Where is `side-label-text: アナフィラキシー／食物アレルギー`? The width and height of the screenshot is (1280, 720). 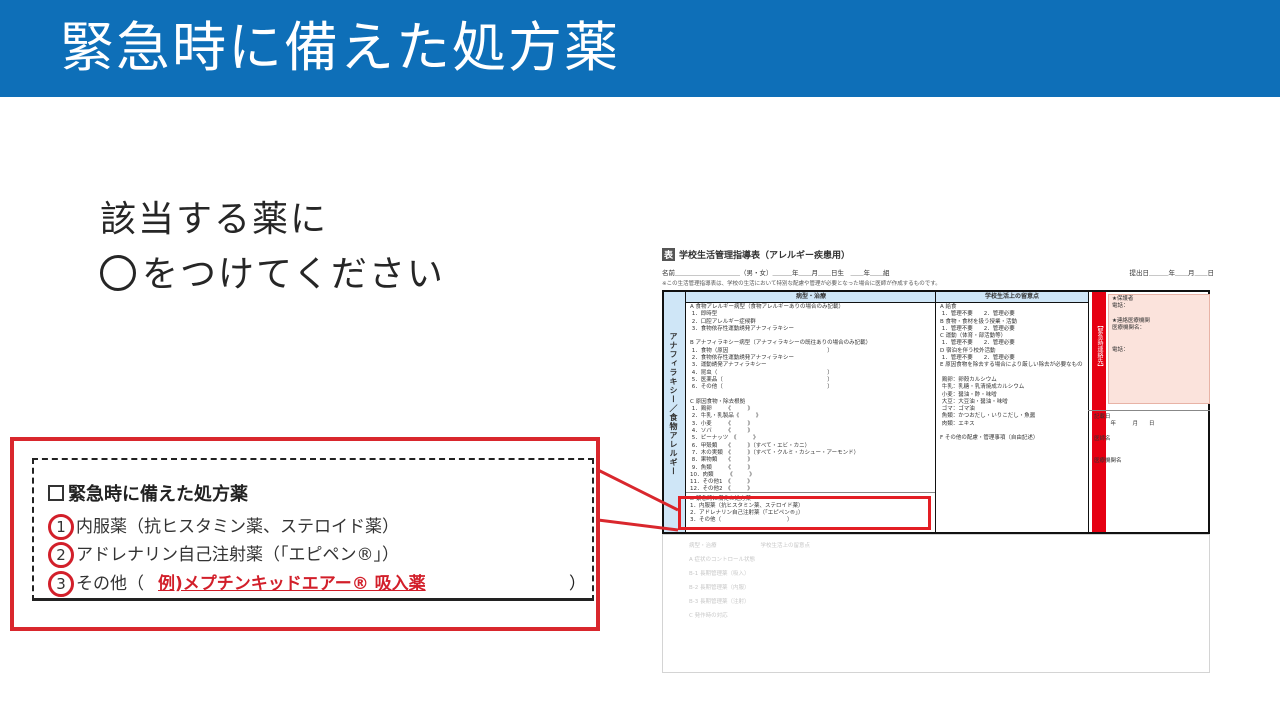
side-label-text: アナフィラキシー／食物アレルギー is located at coordinates (673, 404).